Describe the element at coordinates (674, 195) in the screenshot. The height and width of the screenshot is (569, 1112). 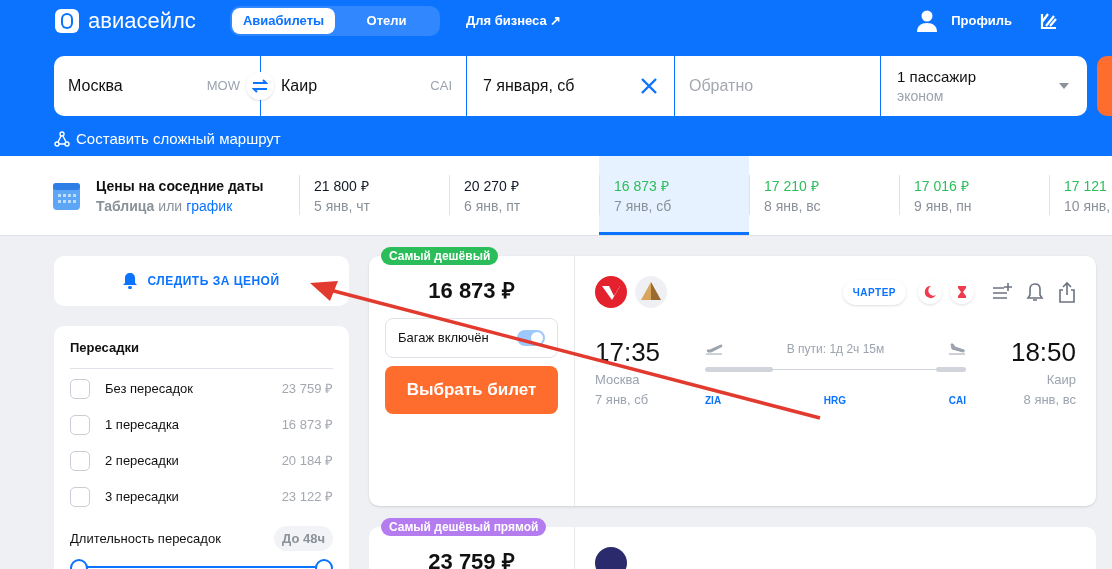
I see `date-price-cell: 16 873 ₽ 7 янв, сб` at that location.